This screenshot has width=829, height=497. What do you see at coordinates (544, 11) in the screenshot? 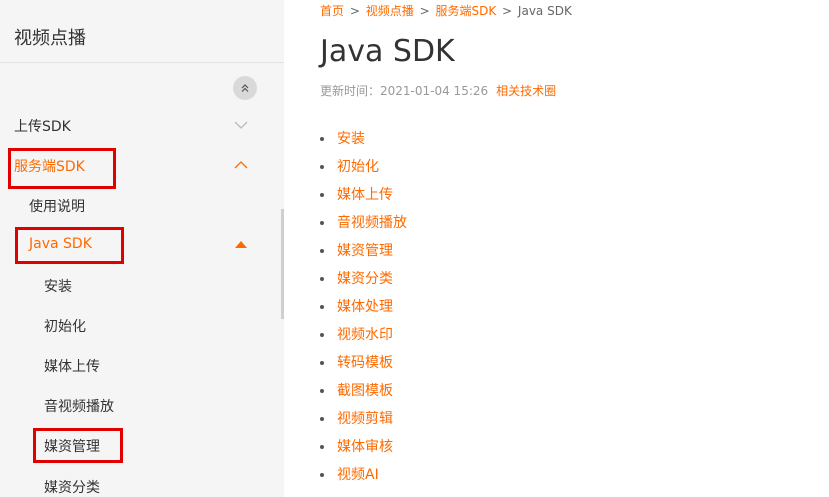
I see `breadcrumb-current: Java SDK` at bounding box center [544, 11].